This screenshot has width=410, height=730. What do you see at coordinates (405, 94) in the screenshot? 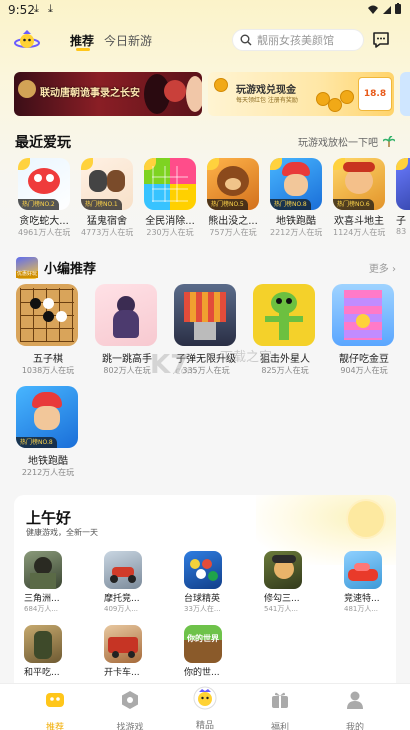
I see `banner-next` at bounding box center [405, 94].